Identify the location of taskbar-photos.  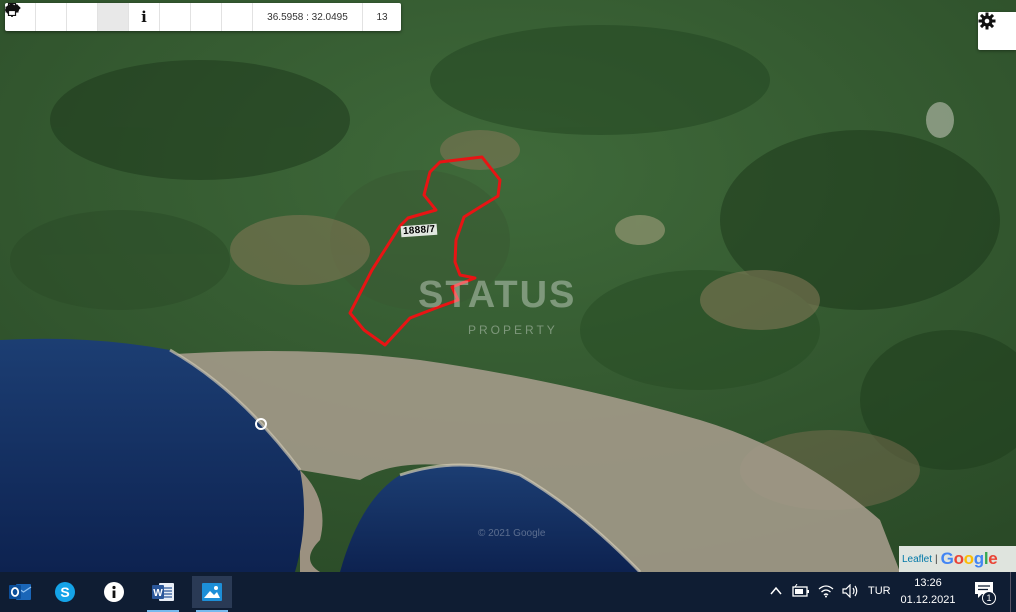
(212, 594).